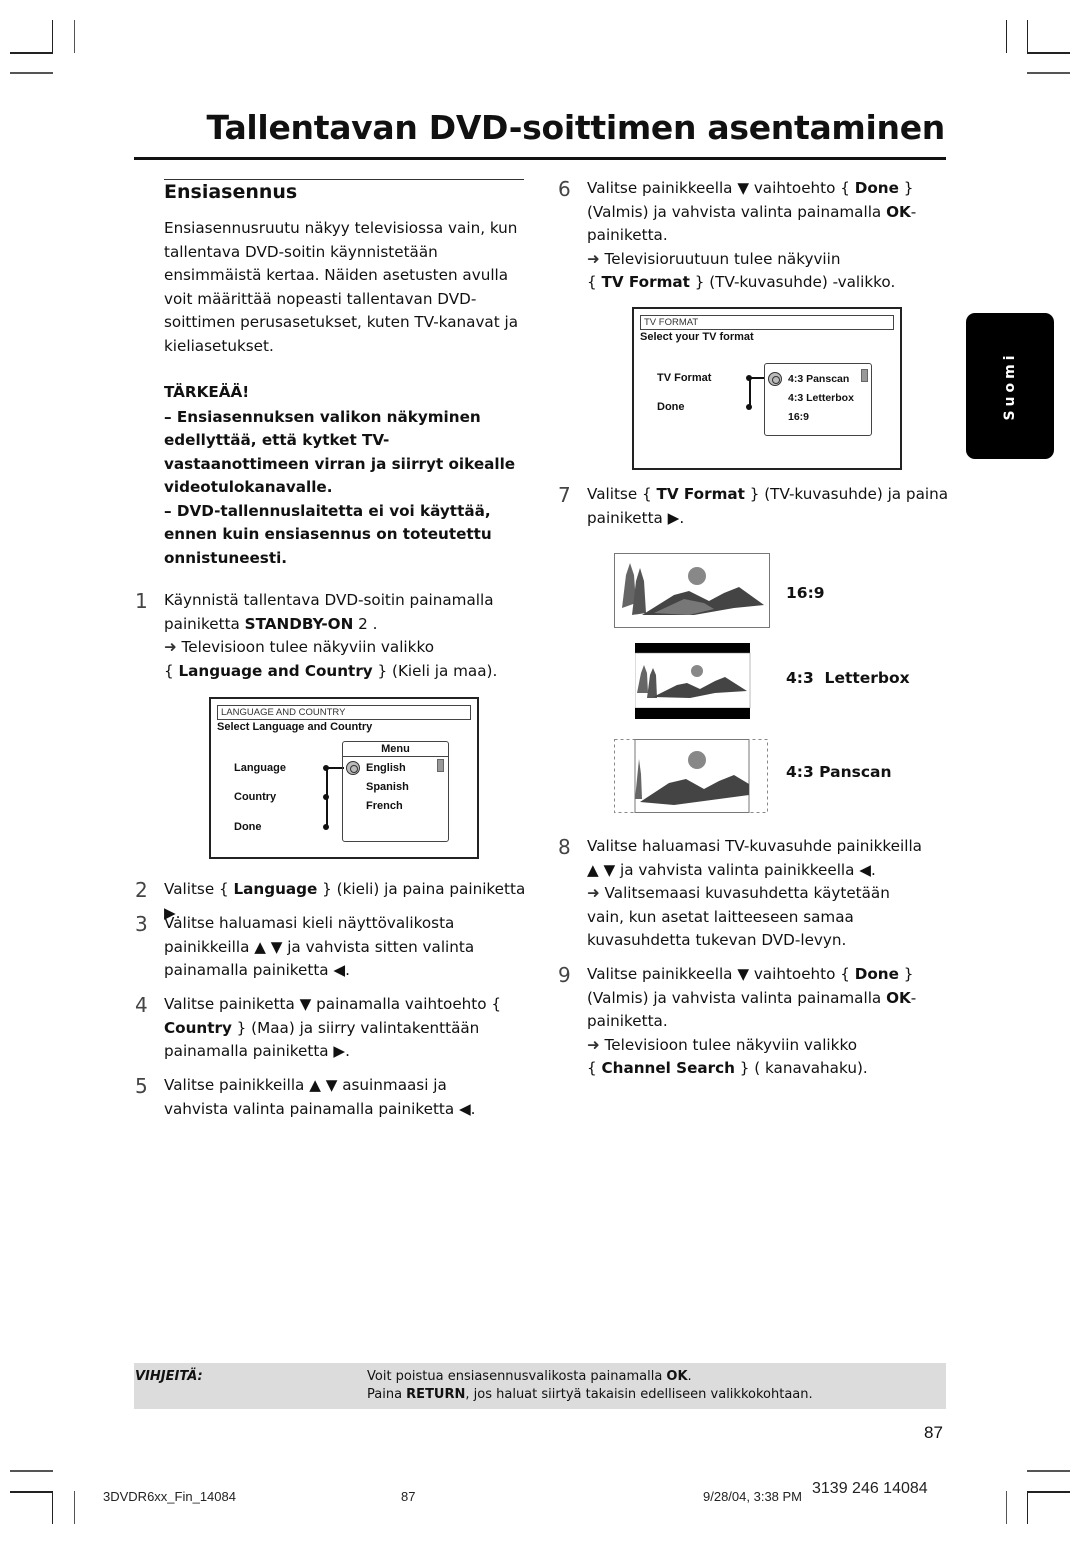 This screenshot has height=1544, width=1080. What do you see at coordinates (767, 322) in the screenshot?
I see `menu-header: TV FORMAT` at bounding box center [767, 322].